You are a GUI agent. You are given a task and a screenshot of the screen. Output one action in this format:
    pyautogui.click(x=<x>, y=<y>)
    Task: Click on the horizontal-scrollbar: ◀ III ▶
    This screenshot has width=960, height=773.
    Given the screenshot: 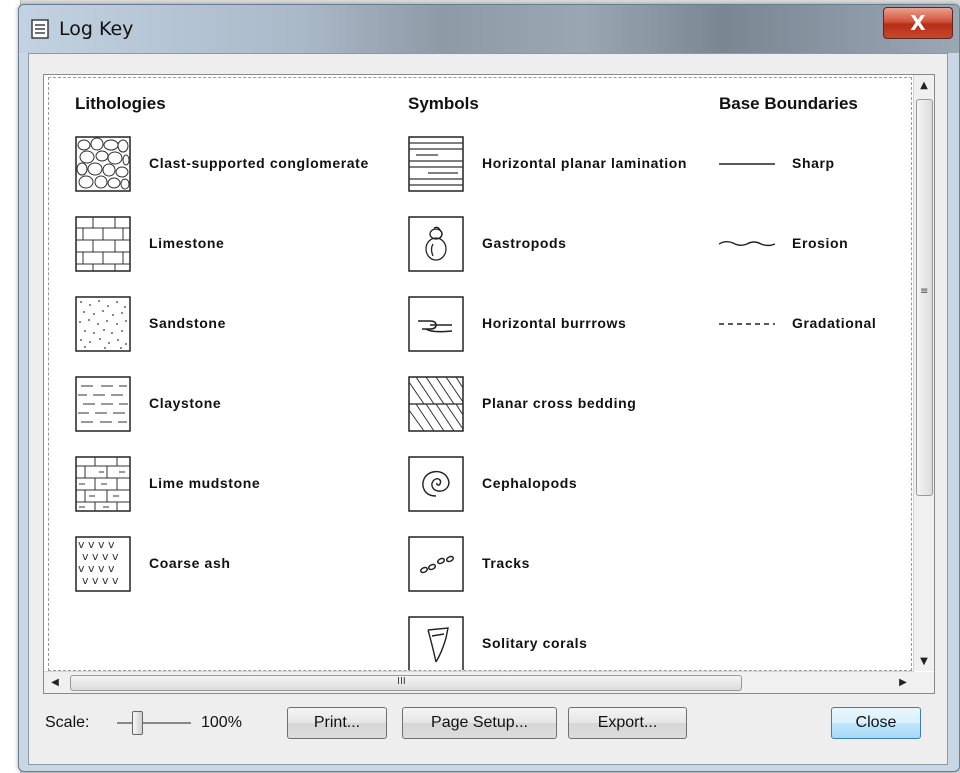 What is the action you would take?
    pyautogui.click(x=479, y=682)
    